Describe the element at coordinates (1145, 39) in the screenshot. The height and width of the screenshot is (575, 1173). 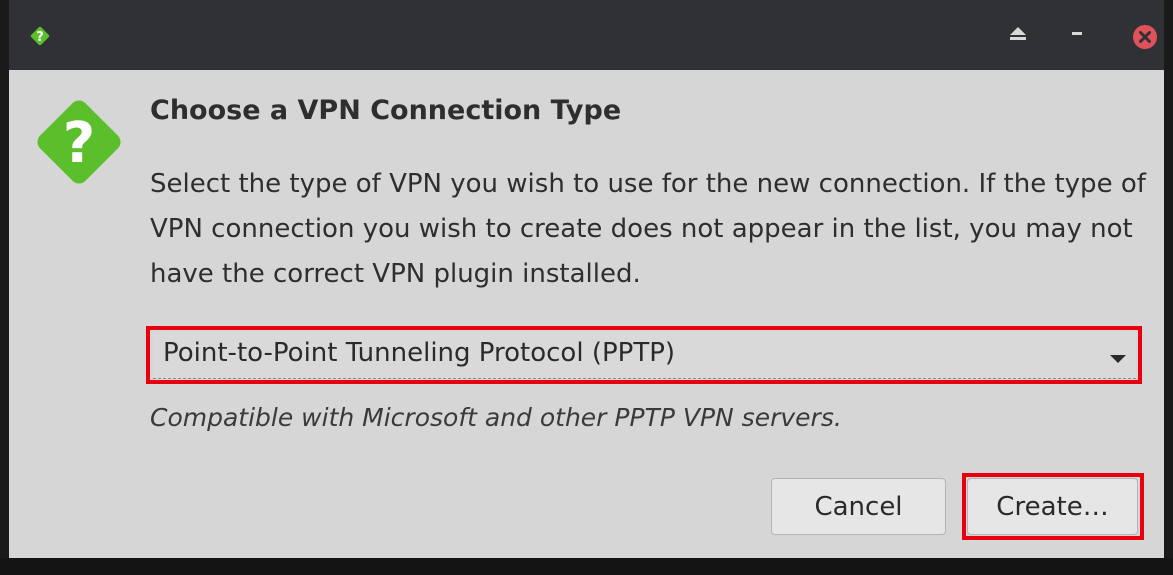
I see `close-icon` at that location.